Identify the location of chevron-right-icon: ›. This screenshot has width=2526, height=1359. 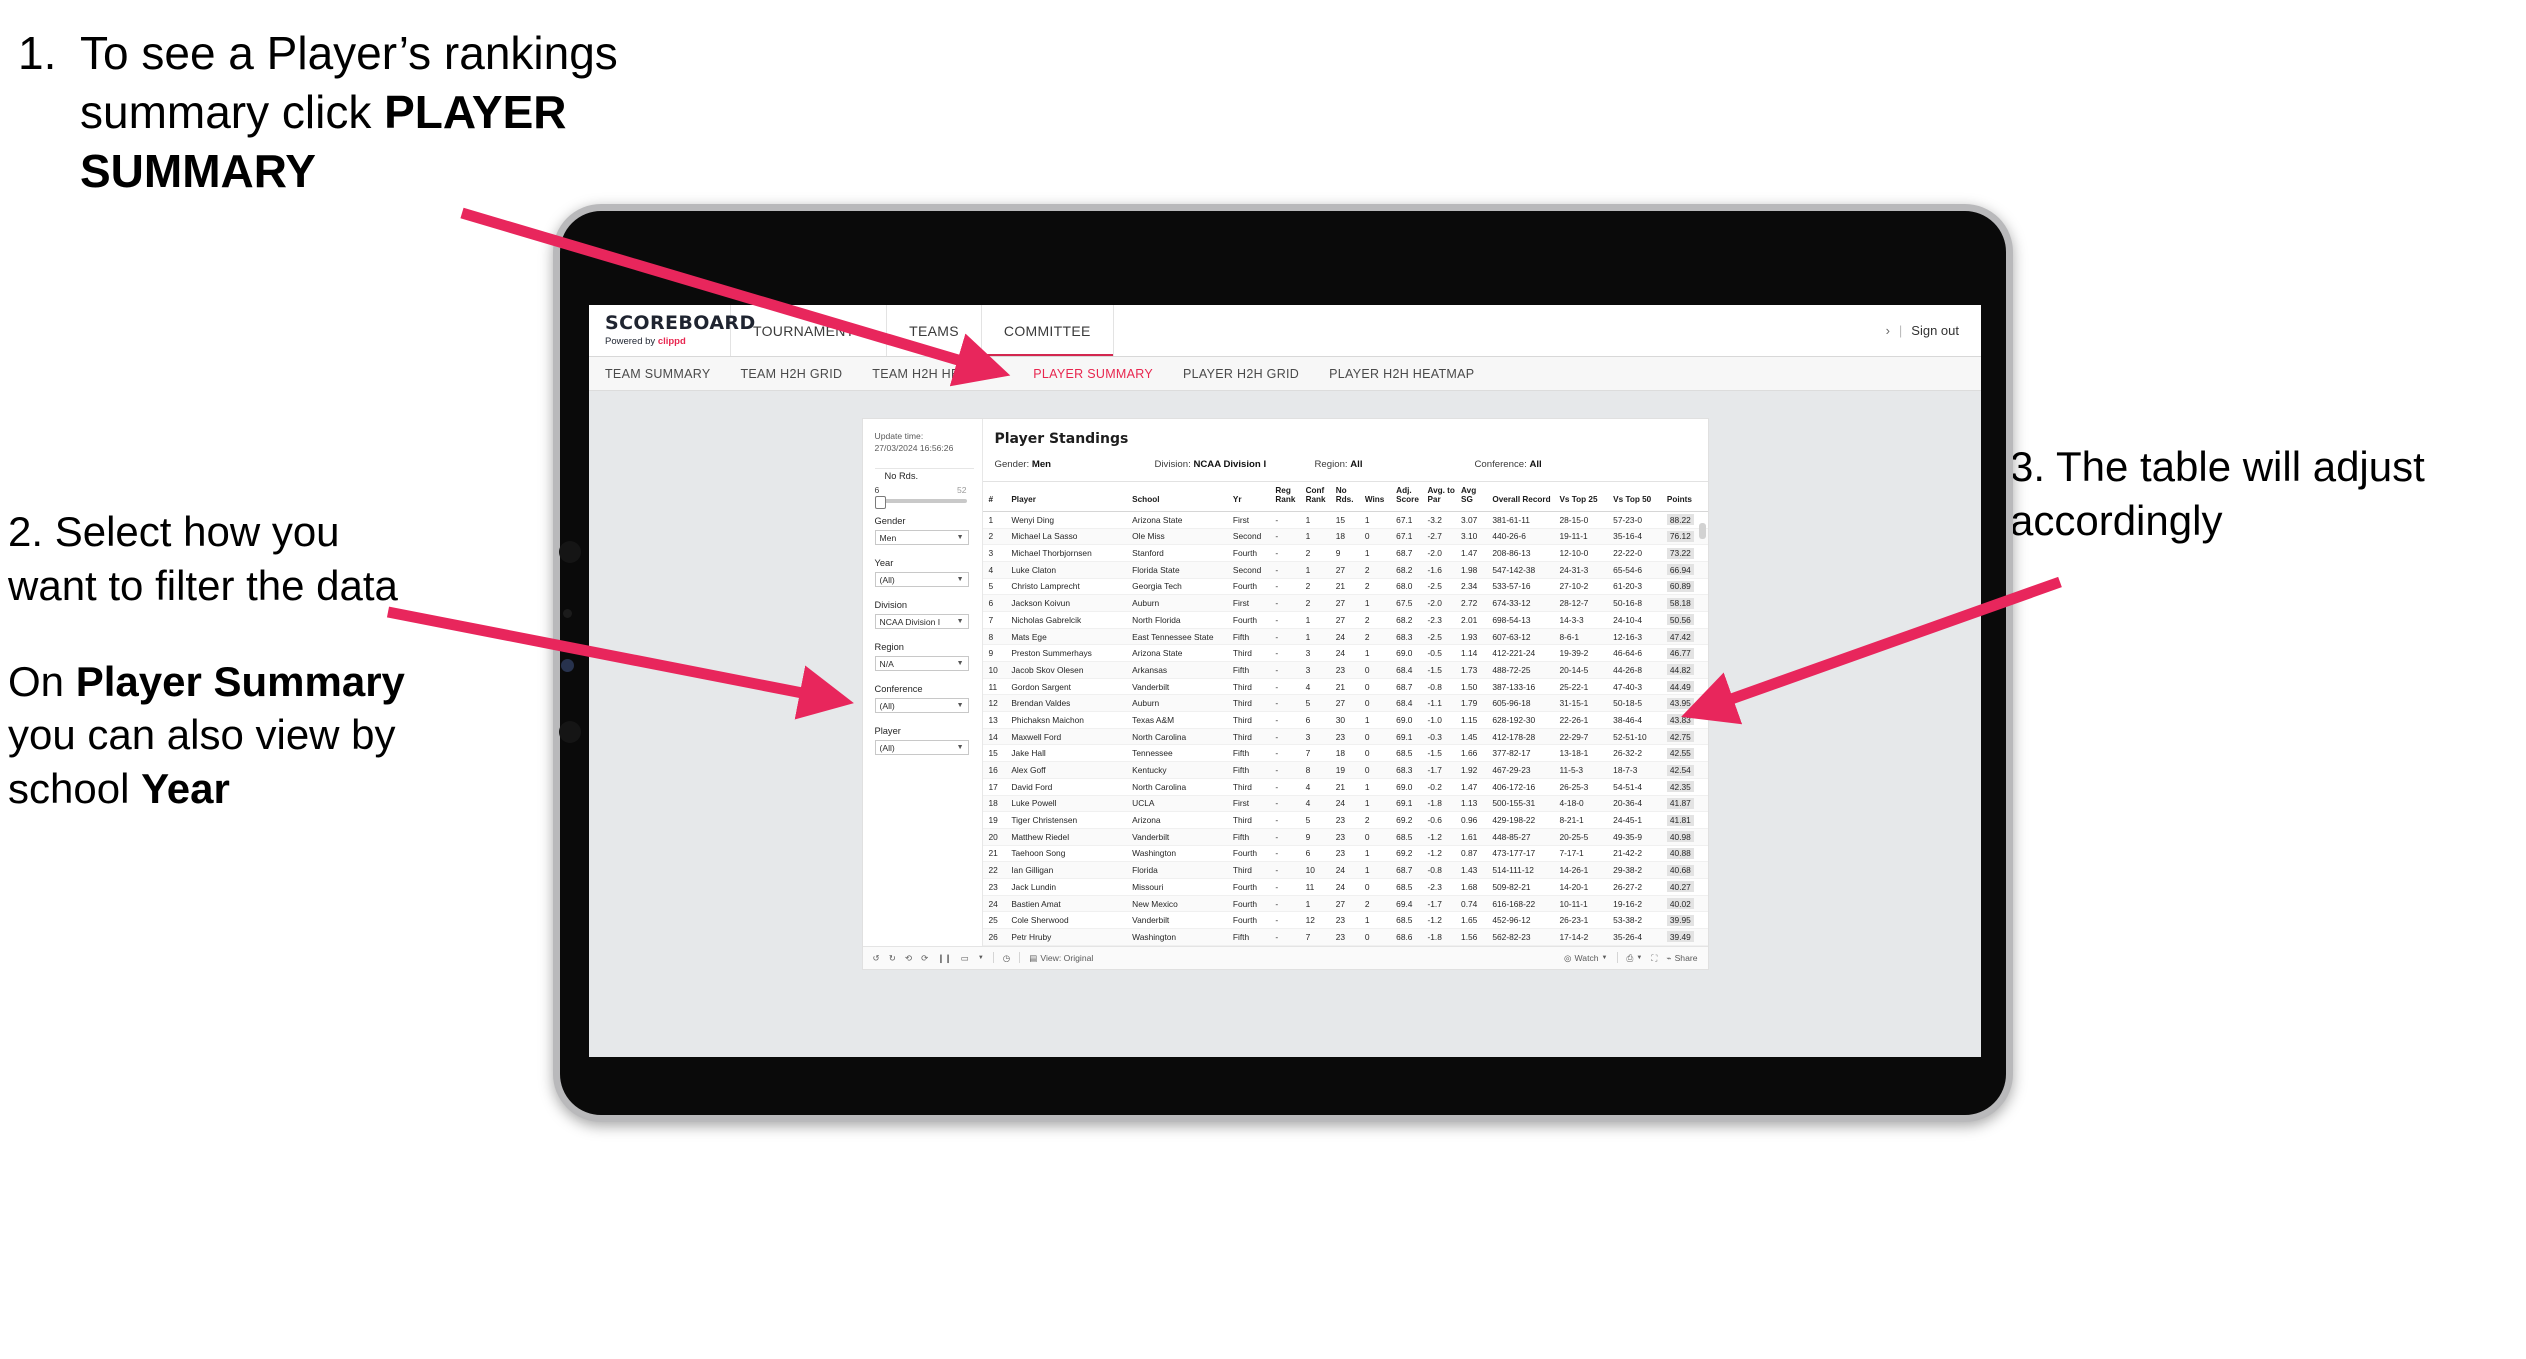
(1888, 330).